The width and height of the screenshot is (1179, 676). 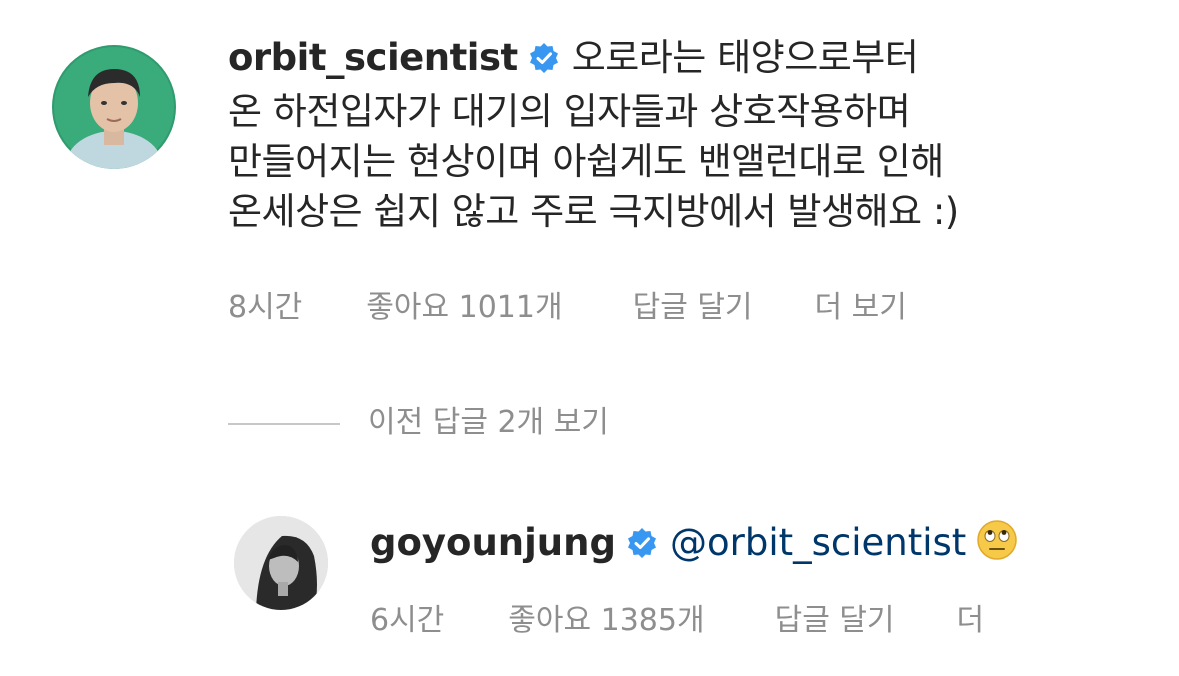 I want to click on divider-line, so click(x=284, y=423).